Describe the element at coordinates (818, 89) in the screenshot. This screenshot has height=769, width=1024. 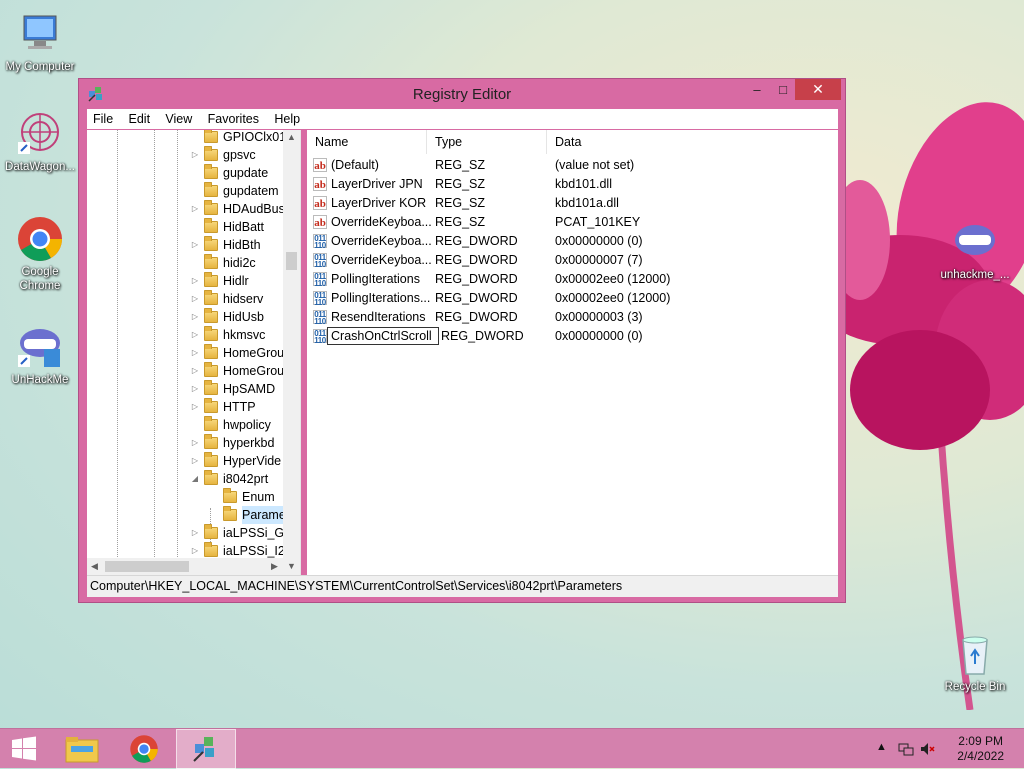
I see `close-button: ✕` at that location.